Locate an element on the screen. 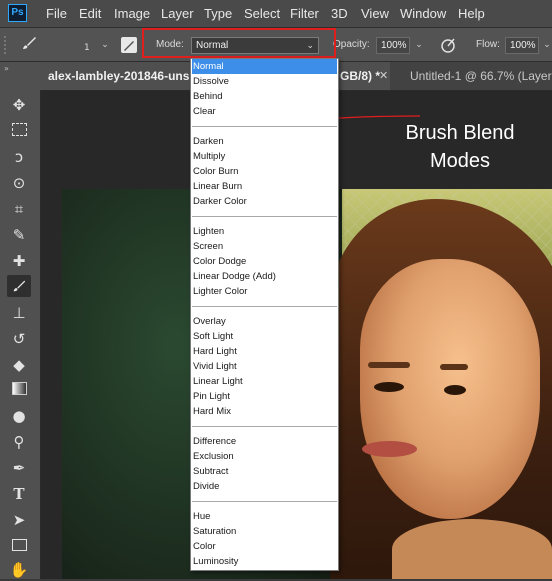 This screenshot has height=581, width=552. opacity-label: Opacity: is located at coordinates (351, 44).